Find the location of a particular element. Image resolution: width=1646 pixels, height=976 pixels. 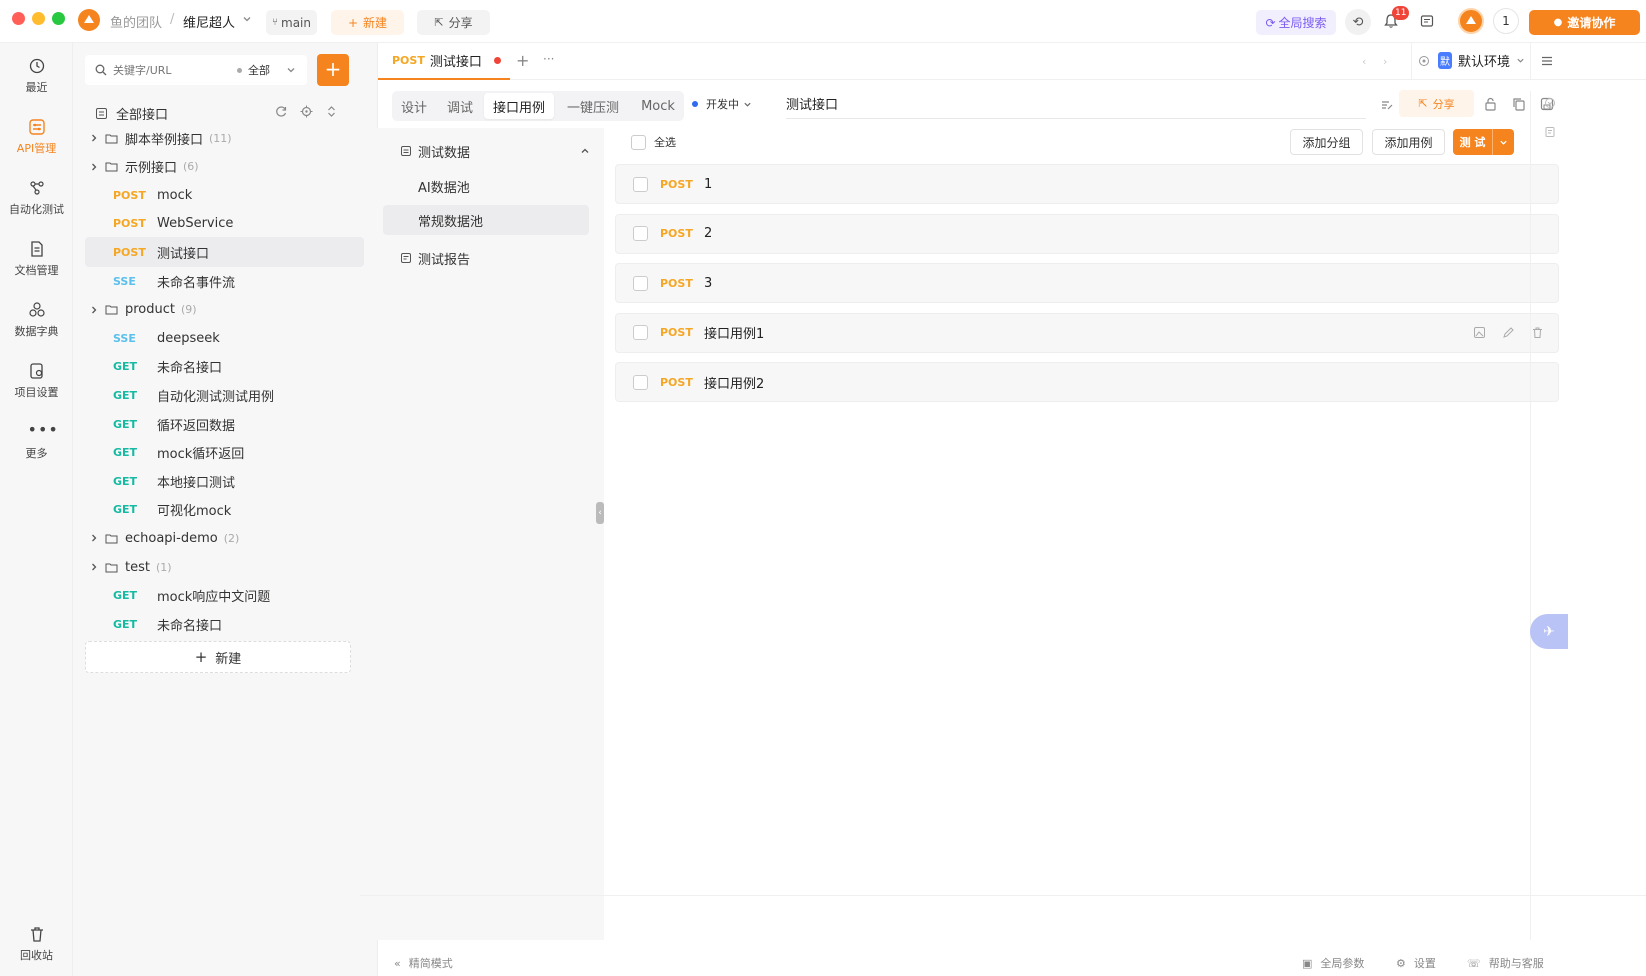

tab-next-icon: › is located at coordinates (1385, 61).